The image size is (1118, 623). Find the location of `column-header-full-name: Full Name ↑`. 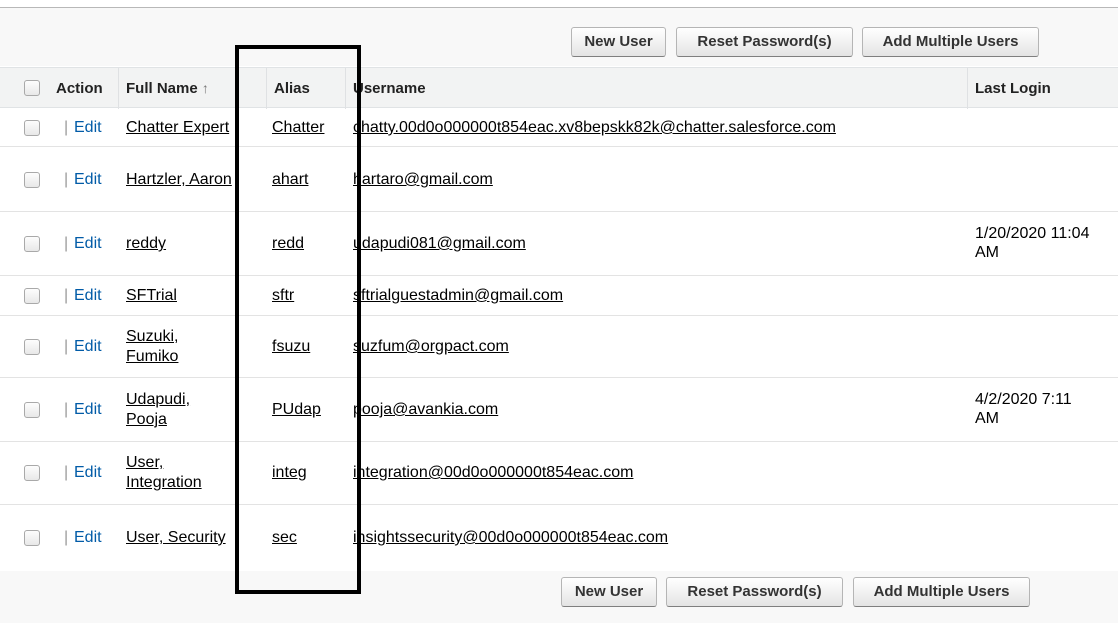

column-header-full-name: Full Name ↑ is located at coordinates (167, 88).